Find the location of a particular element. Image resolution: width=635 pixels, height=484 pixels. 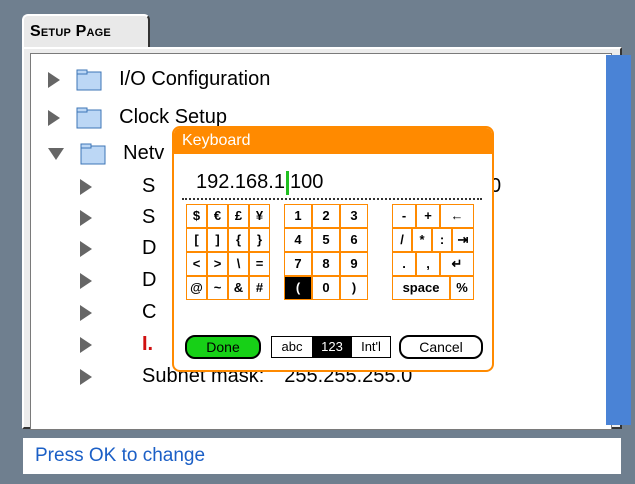

input-text-before-cursor: 192.168.1 is located at coordinates (240, 182).